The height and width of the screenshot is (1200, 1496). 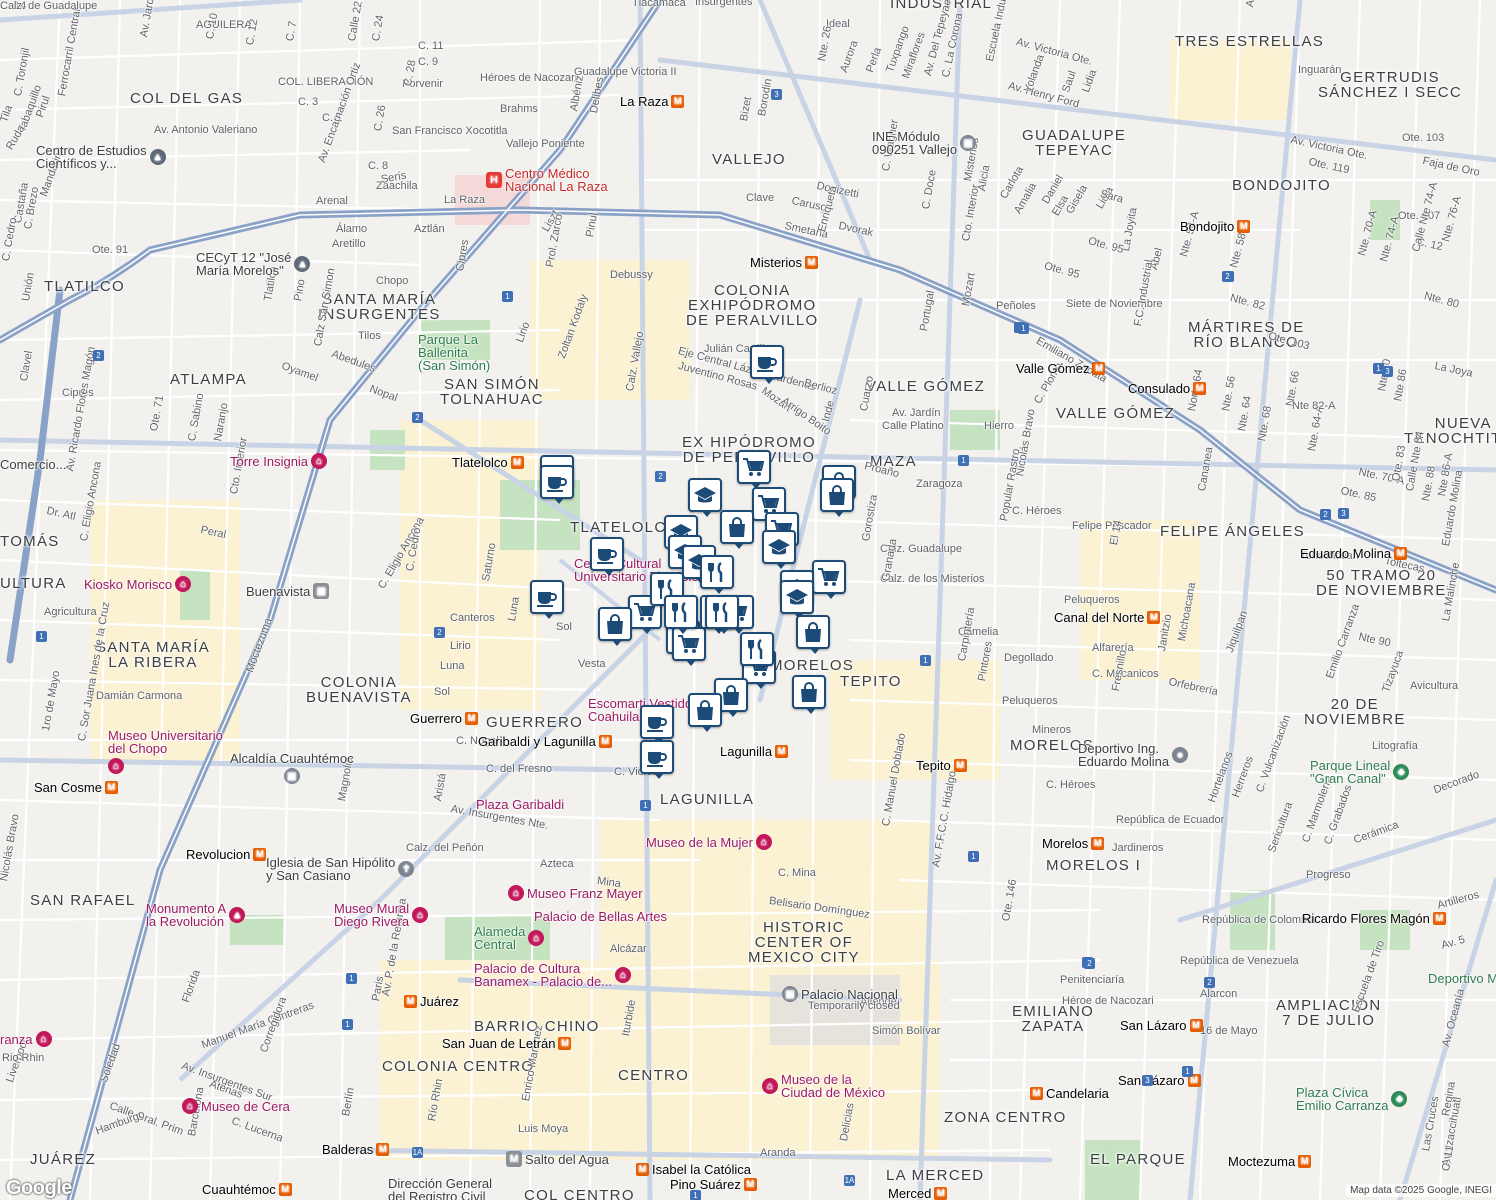 What do you see at coordinates (236, 1106) in the screenshot?
I see `museum-poi: ⌂ Museo de Cera` at bounding box center [236, 1106].